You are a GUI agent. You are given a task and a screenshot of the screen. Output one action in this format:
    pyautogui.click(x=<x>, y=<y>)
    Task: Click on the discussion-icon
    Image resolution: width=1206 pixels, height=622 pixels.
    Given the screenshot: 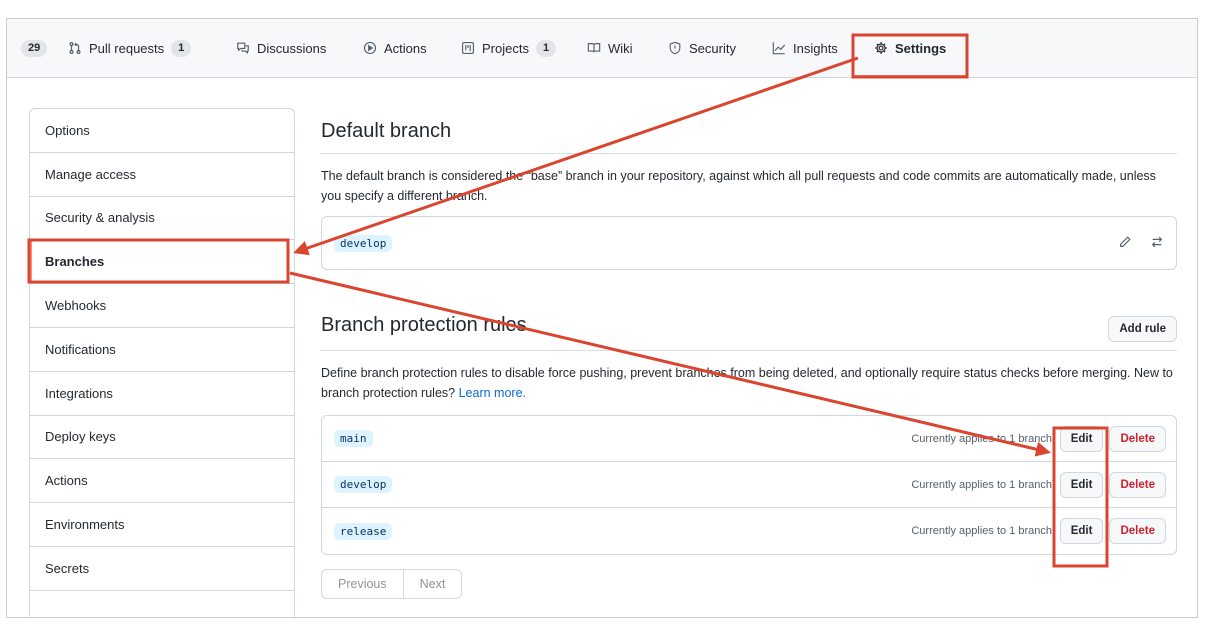 What is the action you would take?
    pyautogui.click(x=243, y=48)
    